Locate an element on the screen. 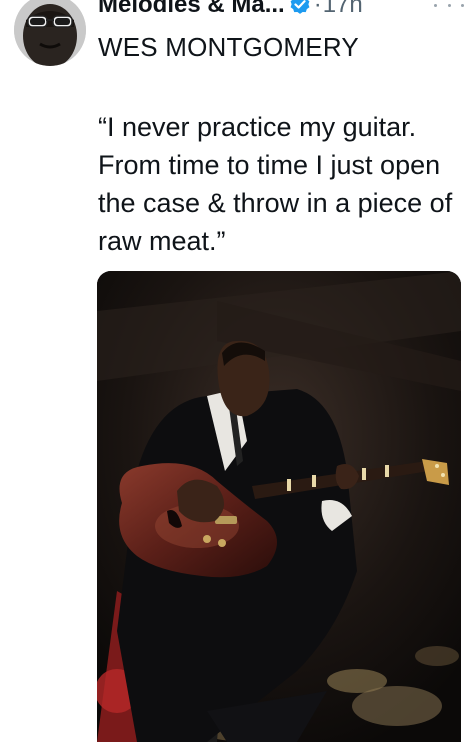 The image size is (474, 742). verified-badge-icon is located at coordinates (300, 8).